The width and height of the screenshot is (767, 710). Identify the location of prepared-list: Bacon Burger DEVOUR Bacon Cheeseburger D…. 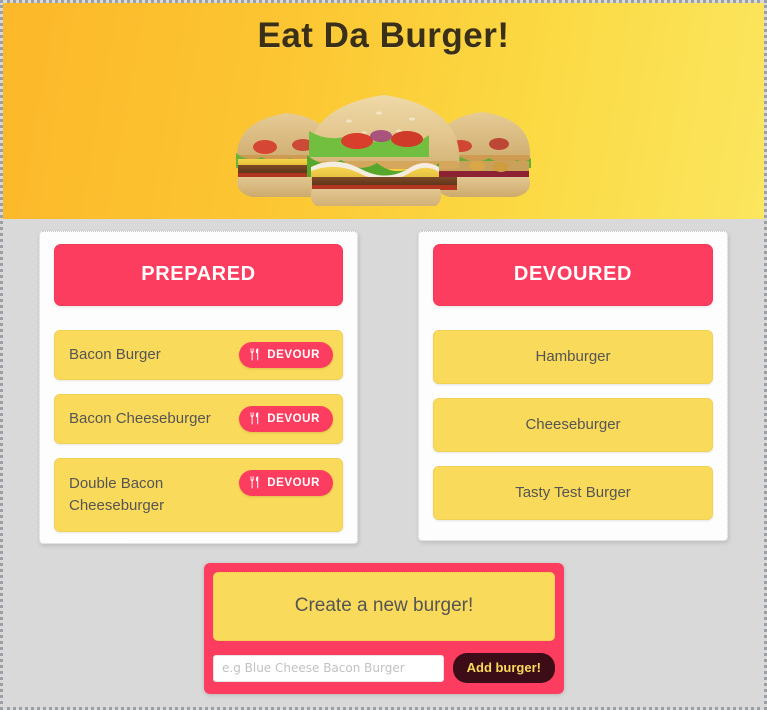
(198, 431).